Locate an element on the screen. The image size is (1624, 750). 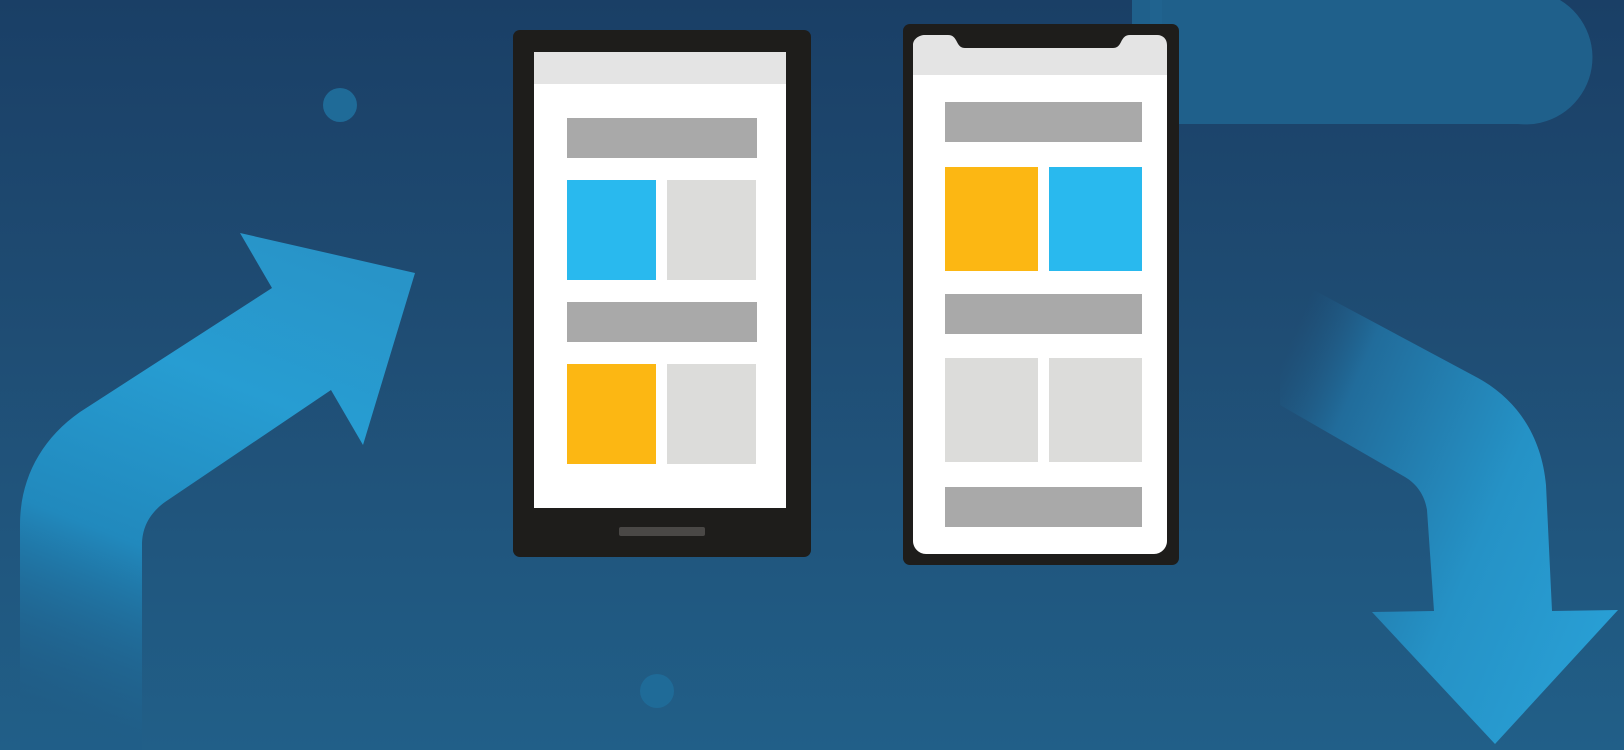
phone-screen is located at coordinates (660, 280).